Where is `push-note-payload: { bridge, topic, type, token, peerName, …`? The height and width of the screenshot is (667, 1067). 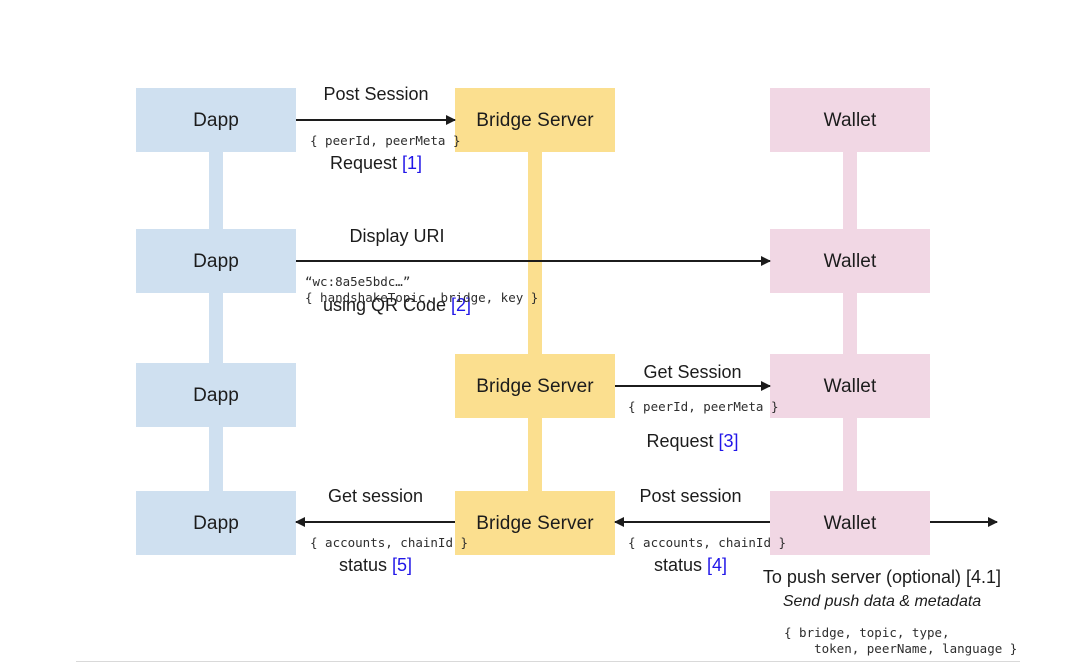
push-note-payload: { bridge, topic, type, token, peerName, … is located at coordinates (901, 640).